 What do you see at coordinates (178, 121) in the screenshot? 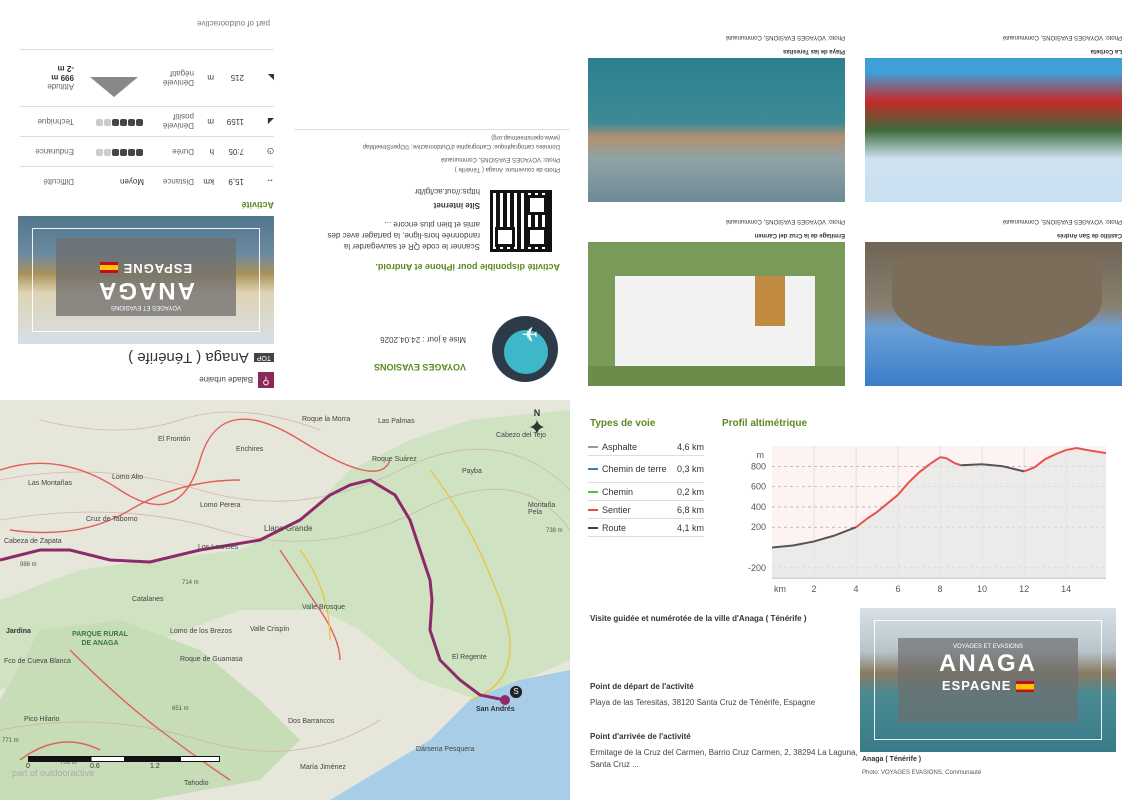
I see `ascent-label: Dénivelé positif` at bounding box center [178, 121].